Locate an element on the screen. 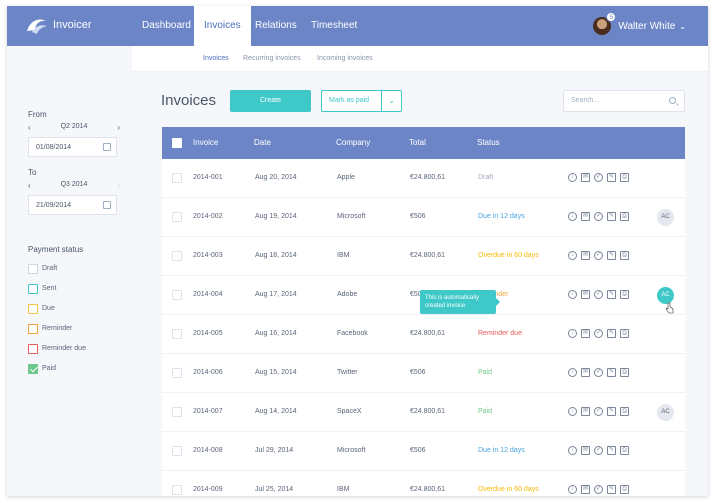  status-filter-item: Due is located at coordinates (41, 308).